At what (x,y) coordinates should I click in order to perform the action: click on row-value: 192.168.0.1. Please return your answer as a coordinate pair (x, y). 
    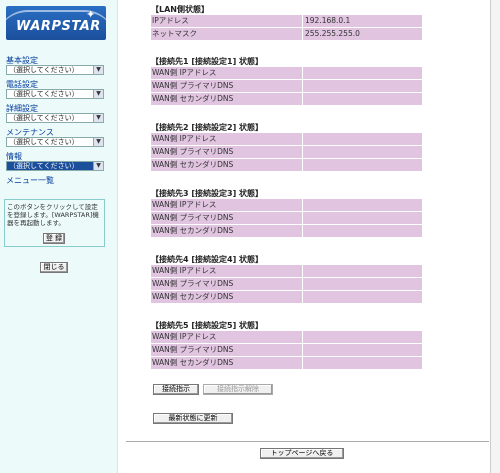
    Looking at the image, I should click on (362, 21).